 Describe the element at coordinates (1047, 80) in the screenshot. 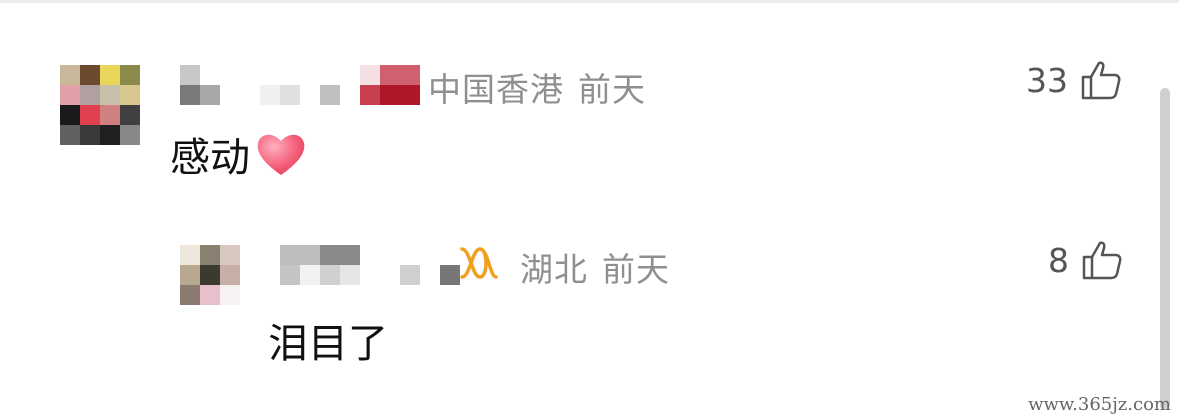

I see `like-count: 33` at that location.